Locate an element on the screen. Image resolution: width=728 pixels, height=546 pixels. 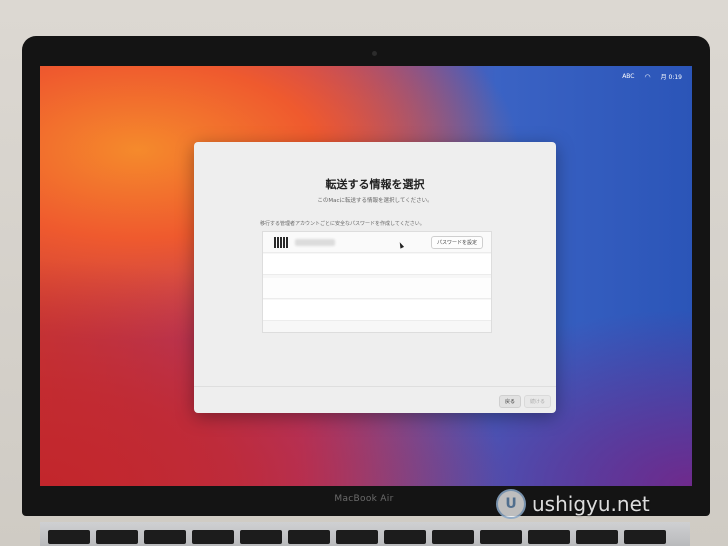
input-source-label: ABC is located at coordinates (628, 76).